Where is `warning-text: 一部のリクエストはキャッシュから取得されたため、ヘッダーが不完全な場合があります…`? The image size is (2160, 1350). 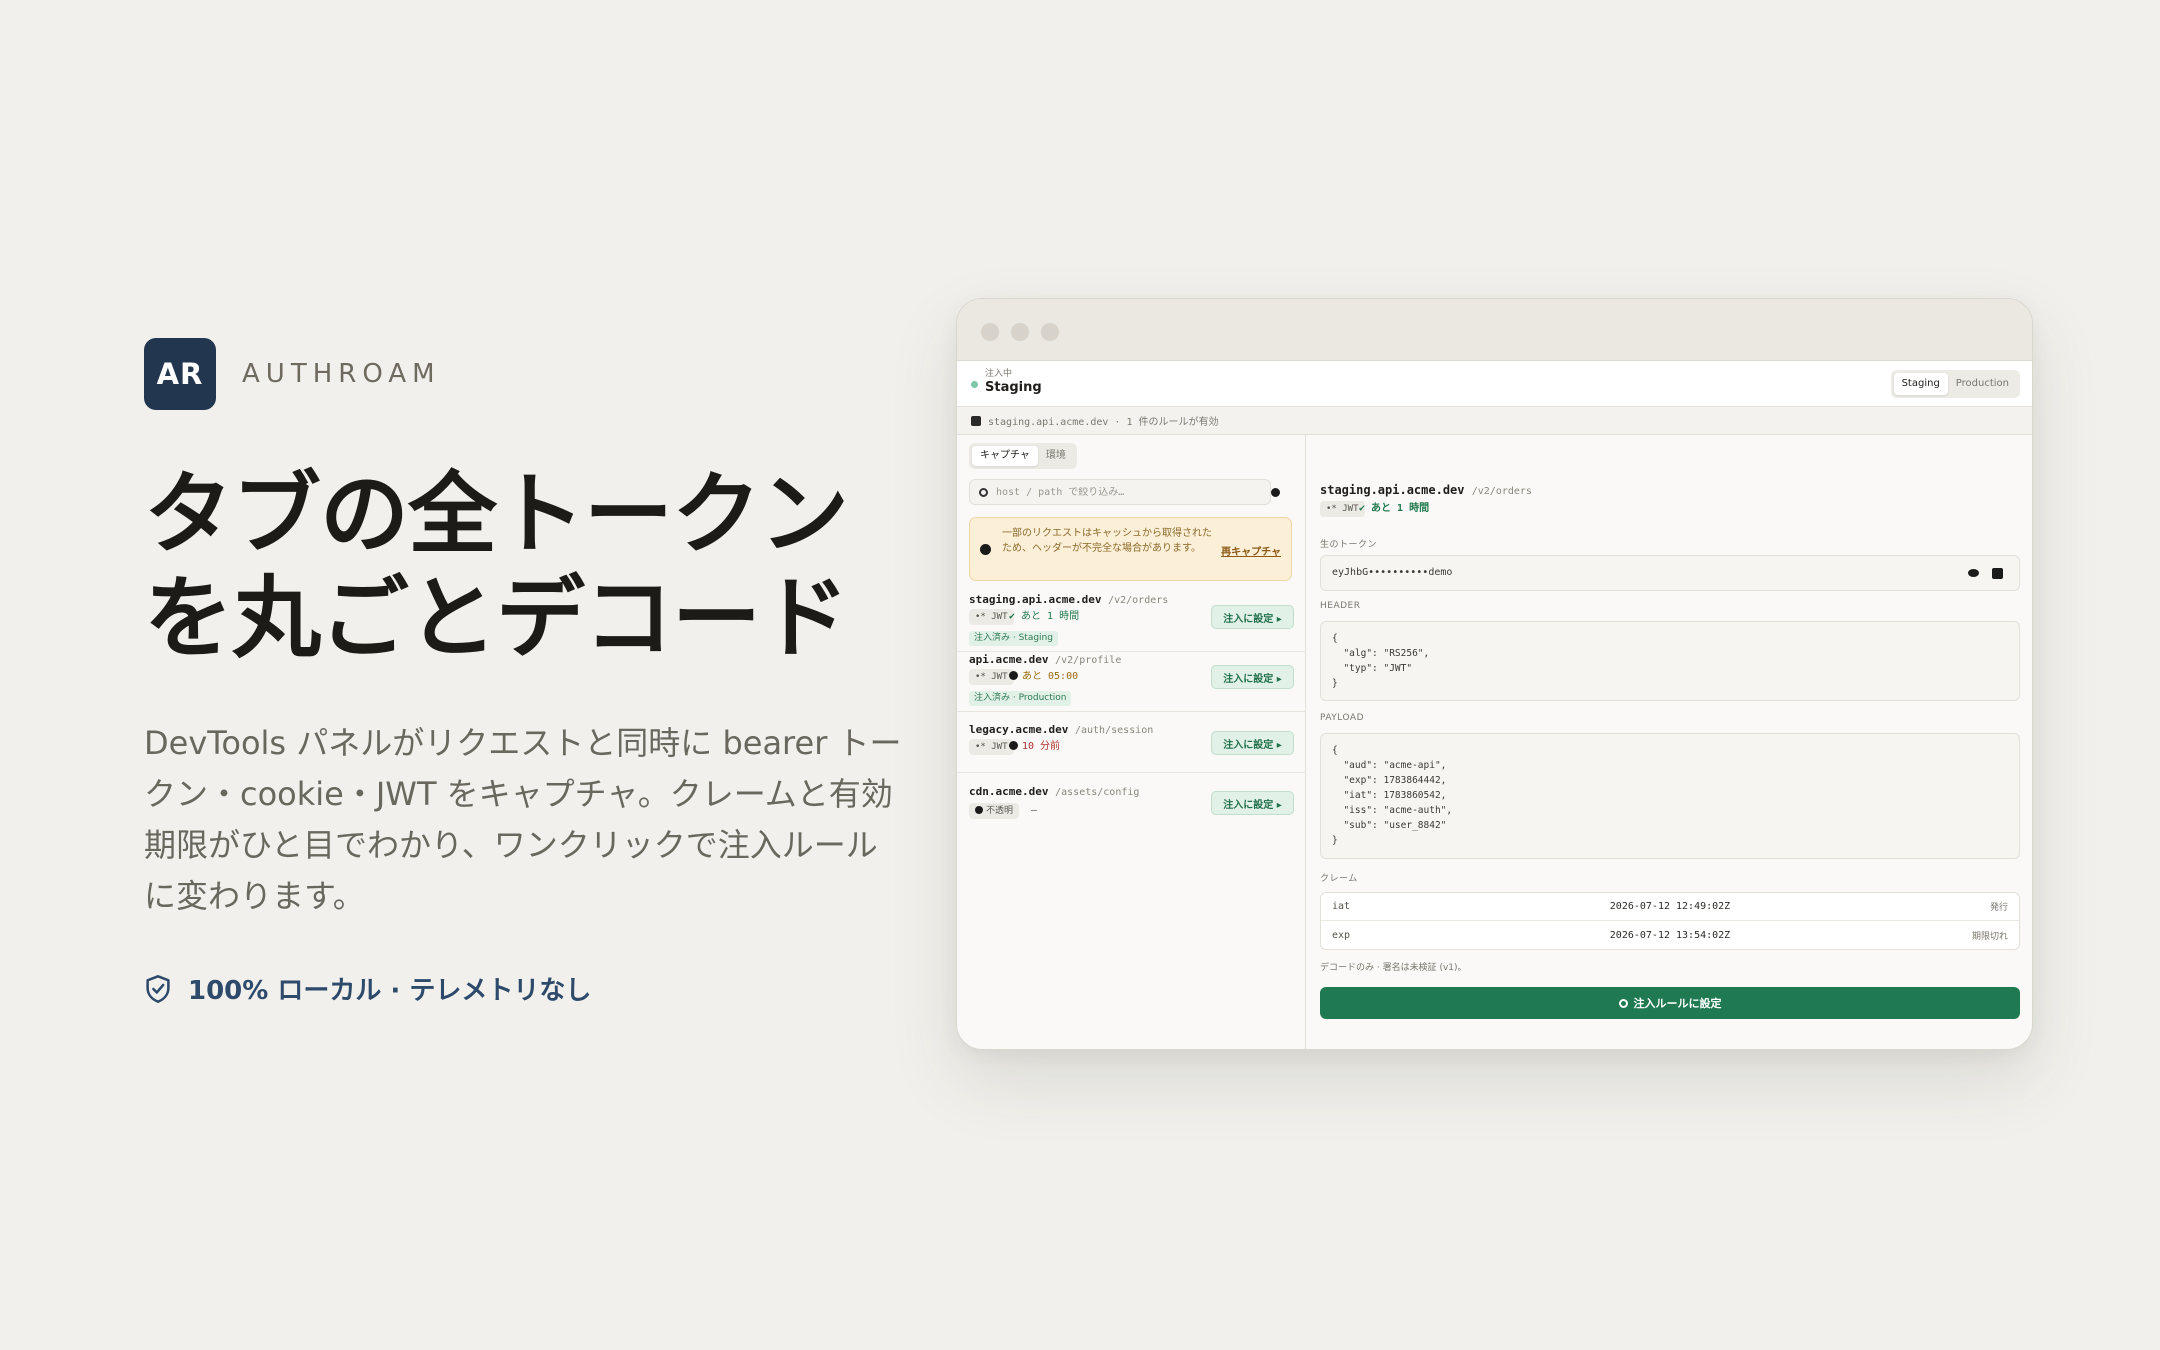 warning-text: 一部のリクエストはキャッシュから取得されたため、ヘッダーが不完全な場合があります… is located at coordinates (1107, 541).